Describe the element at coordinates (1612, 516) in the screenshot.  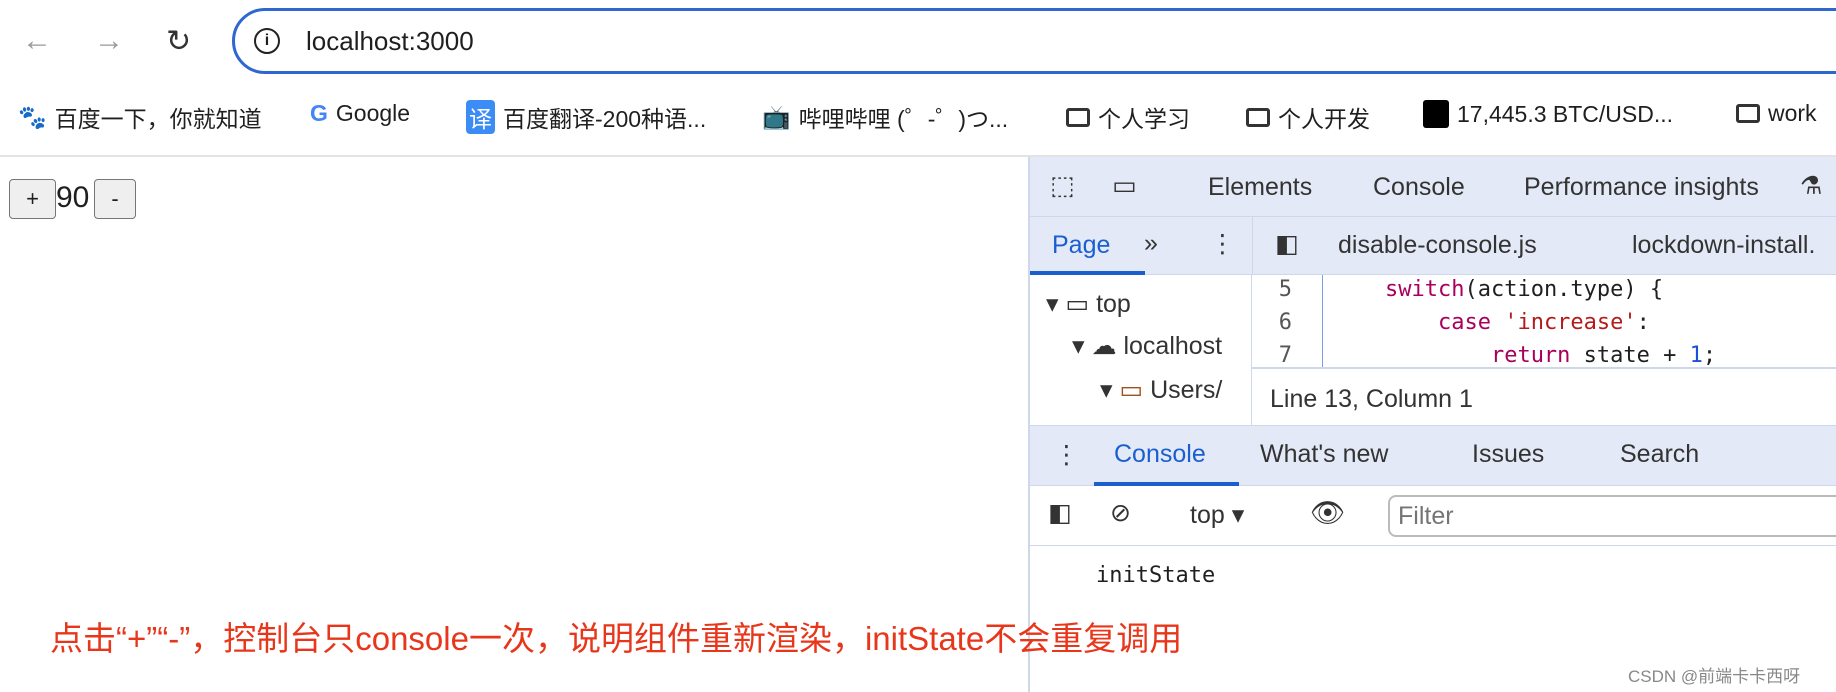
I see `console-filter-input` at that location.